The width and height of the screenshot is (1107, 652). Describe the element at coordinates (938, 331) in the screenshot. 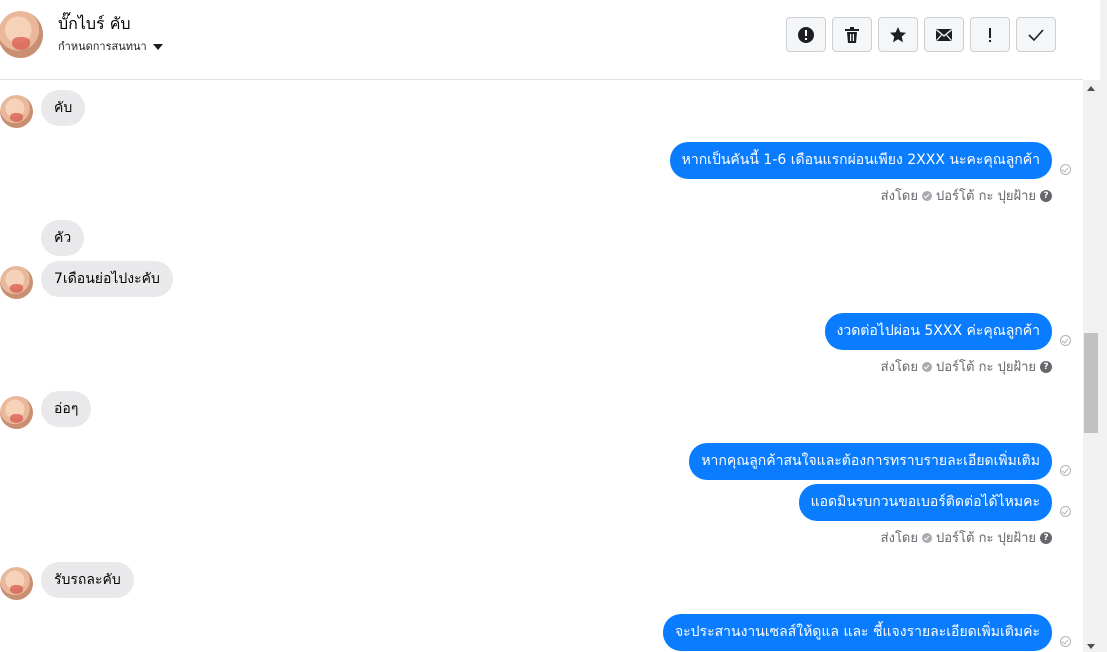

I see `outgoing-message: งวดต่อไปผ่อน 5XXX ค่ะคุณลูกค้า` at that location.